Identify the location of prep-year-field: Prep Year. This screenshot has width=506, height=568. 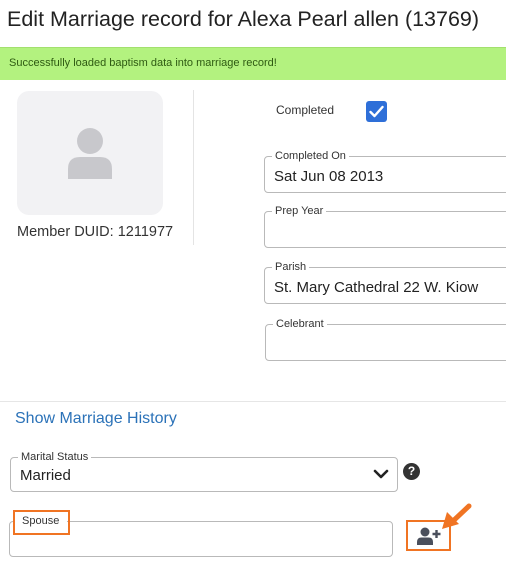
(385, 226).